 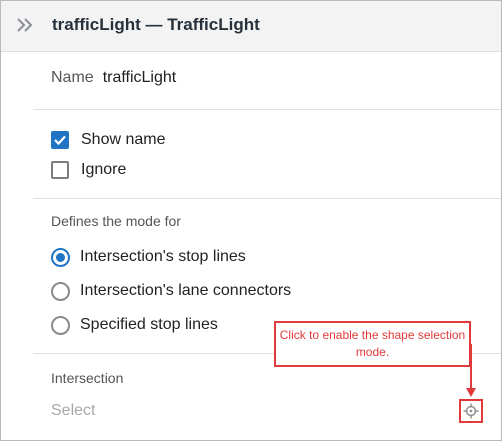 I want to click on crosshair-target-icon, so click(x=471, y=411).